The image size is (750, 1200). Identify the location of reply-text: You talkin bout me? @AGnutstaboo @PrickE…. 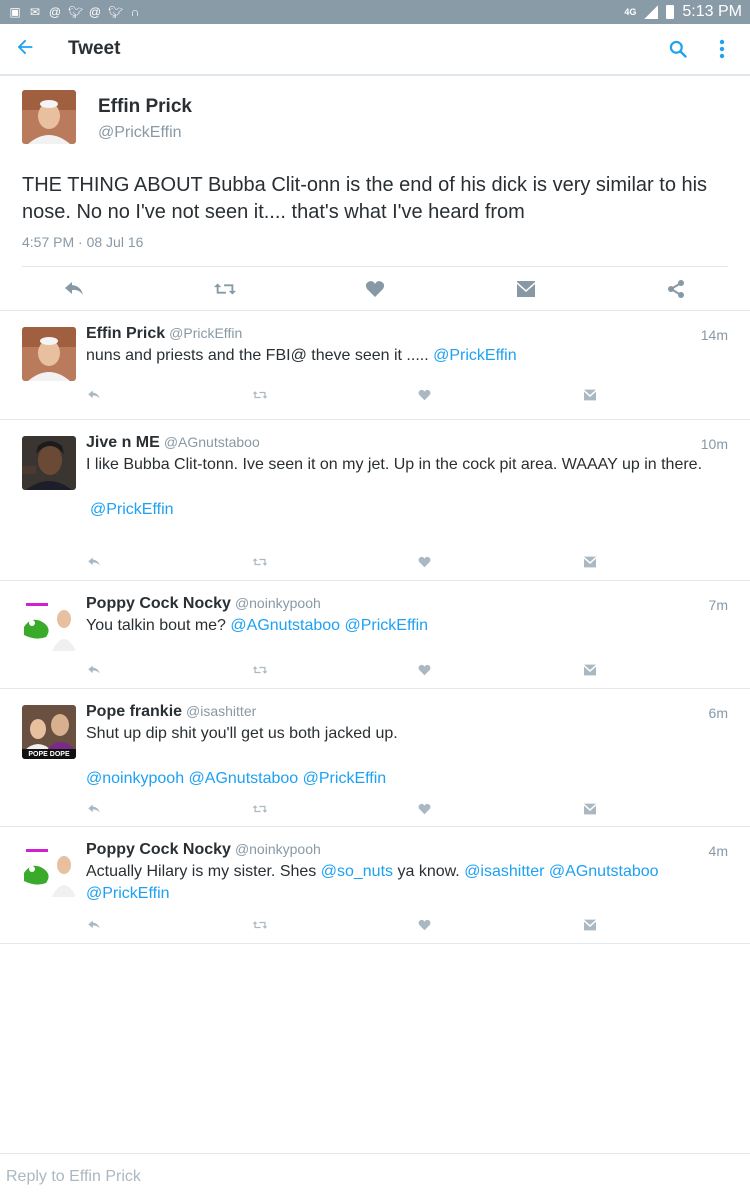
(407, 626).